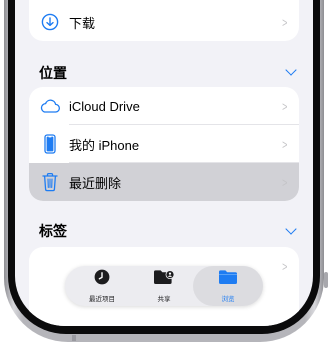 The width and height of the screenshot is (328, 348). I want to click on tab-label: 共享, so click(164, 299).